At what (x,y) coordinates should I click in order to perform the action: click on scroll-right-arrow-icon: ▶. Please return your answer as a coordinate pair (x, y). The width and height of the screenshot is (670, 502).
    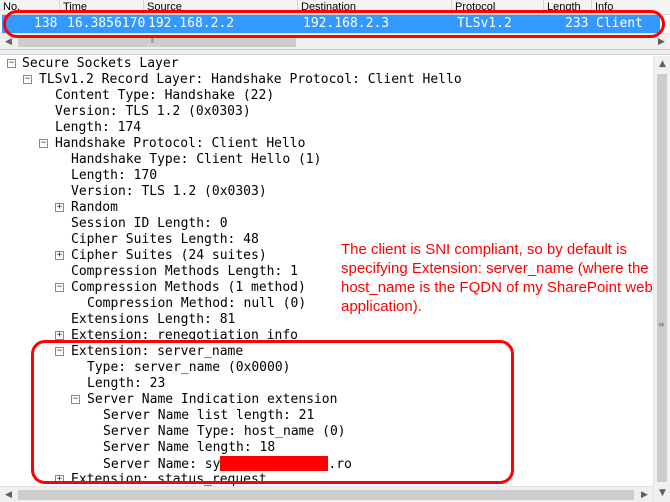
    Looking at the image, I should click on (644, 494).